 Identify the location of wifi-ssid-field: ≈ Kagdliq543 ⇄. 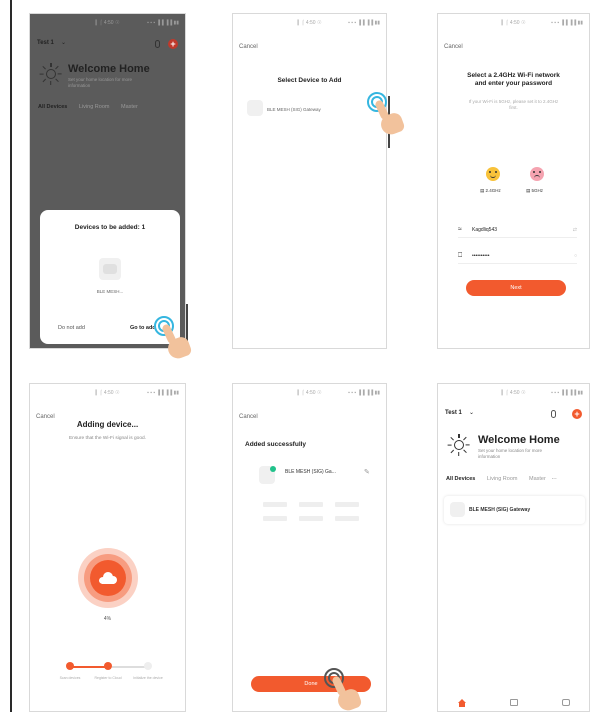
(517, 231).